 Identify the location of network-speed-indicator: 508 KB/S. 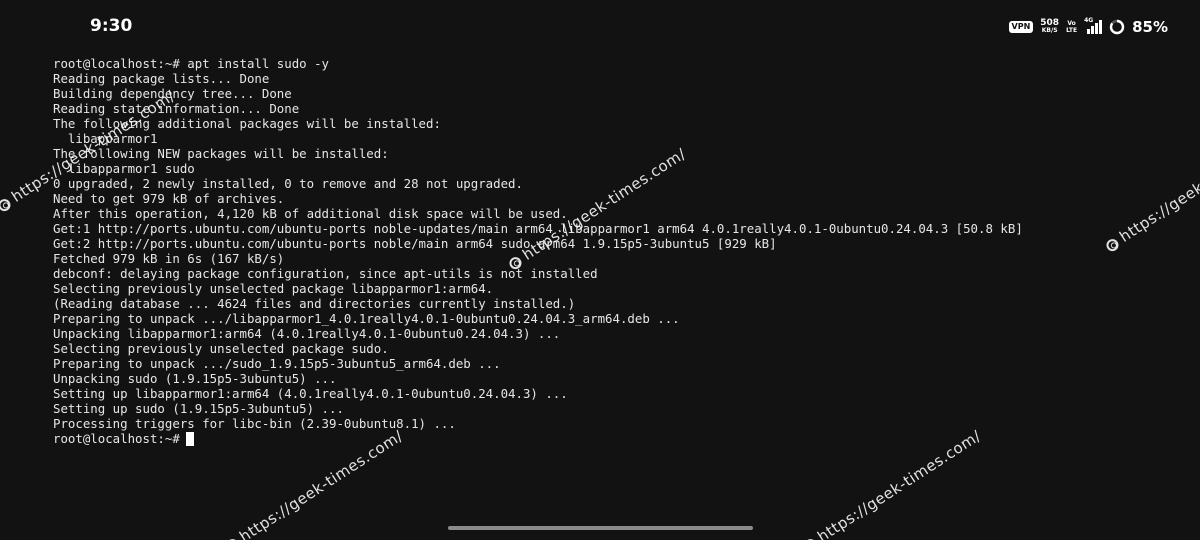
(1049, 27).